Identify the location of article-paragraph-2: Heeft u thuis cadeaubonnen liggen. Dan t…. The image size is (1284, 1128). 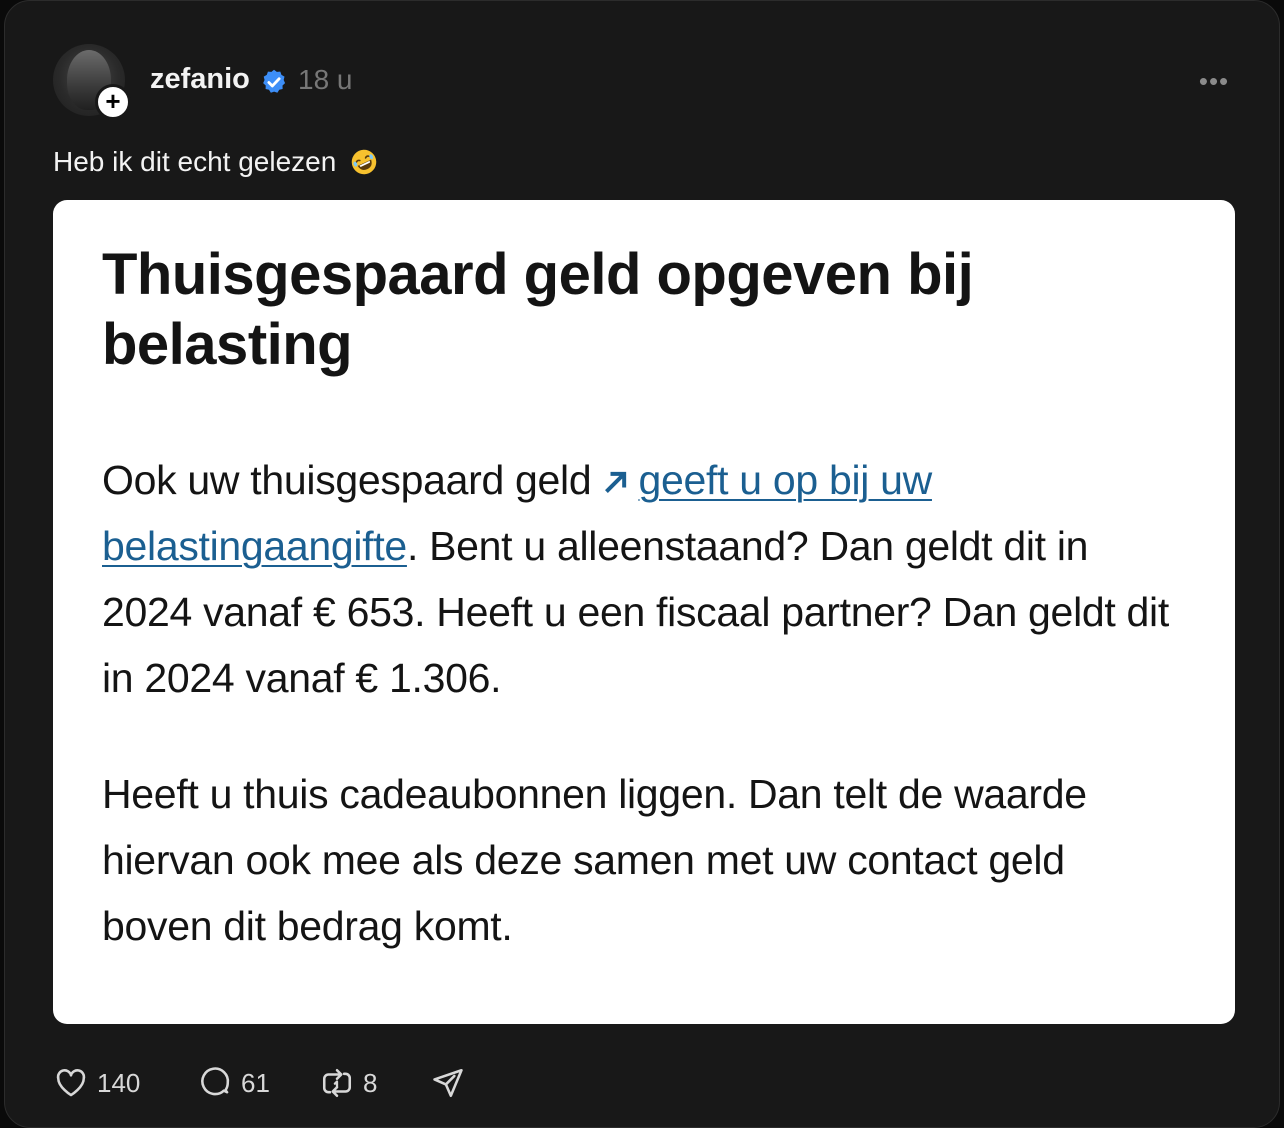
(594, 860).